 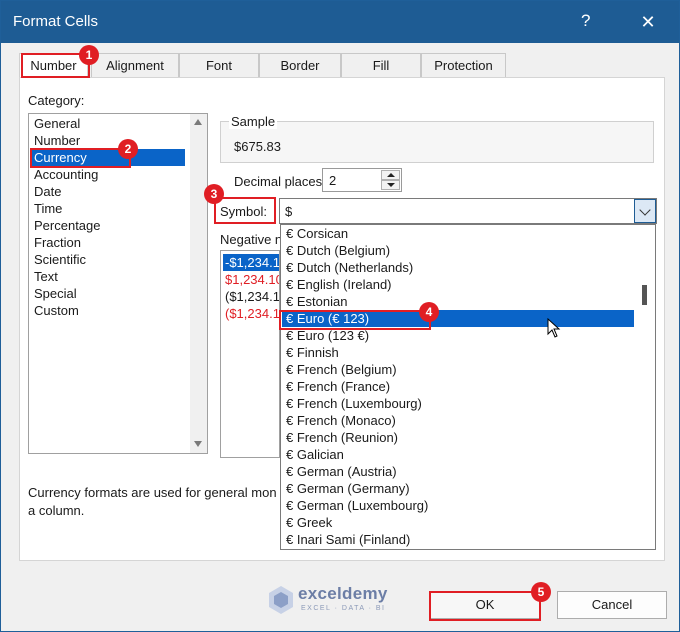 I want to click on title-bar: Format Cells ? ✕, so click(x=340, y=22).